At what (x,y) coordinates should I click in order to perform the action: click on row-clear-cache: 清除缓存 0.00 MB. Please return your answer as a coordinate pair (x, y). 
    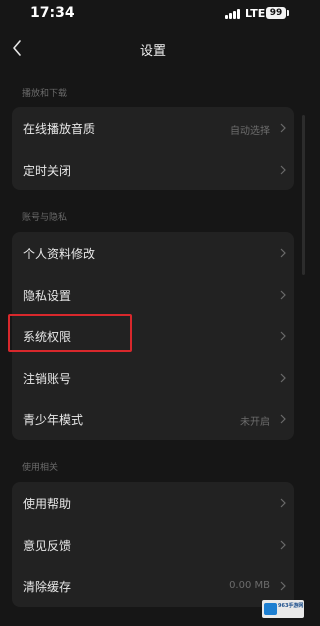
    Looking at the image, I should click on (153, 586).